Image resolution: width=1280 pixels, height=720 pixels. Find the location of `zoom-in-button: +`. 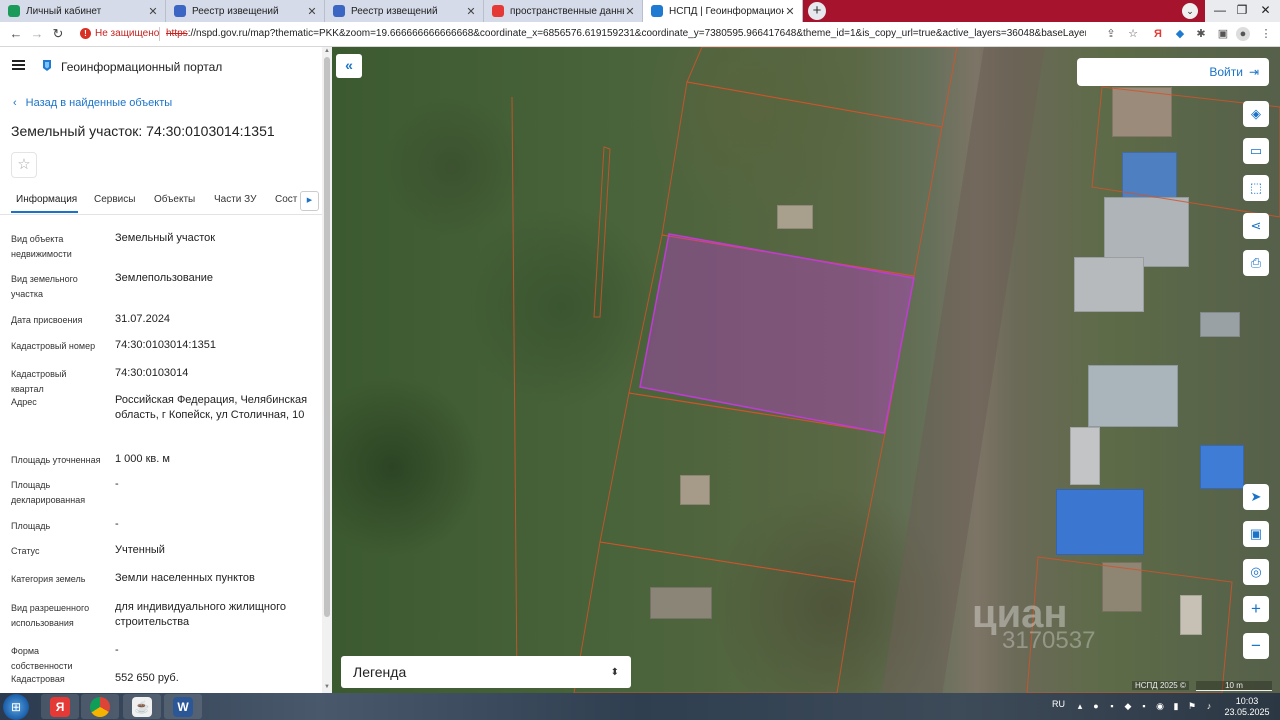

zoom-in-button: + is located at coordinates (1256, 609).